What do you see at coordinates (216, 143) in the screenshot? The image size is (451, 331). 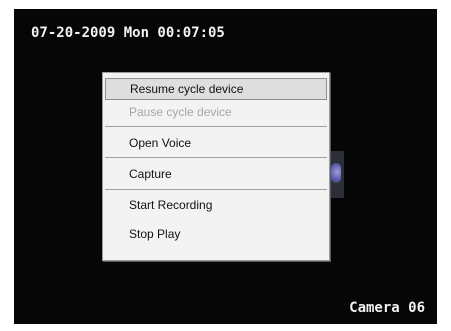 I see `menu-item-open-voice: Open Voice` at bounding box center [216, 143].